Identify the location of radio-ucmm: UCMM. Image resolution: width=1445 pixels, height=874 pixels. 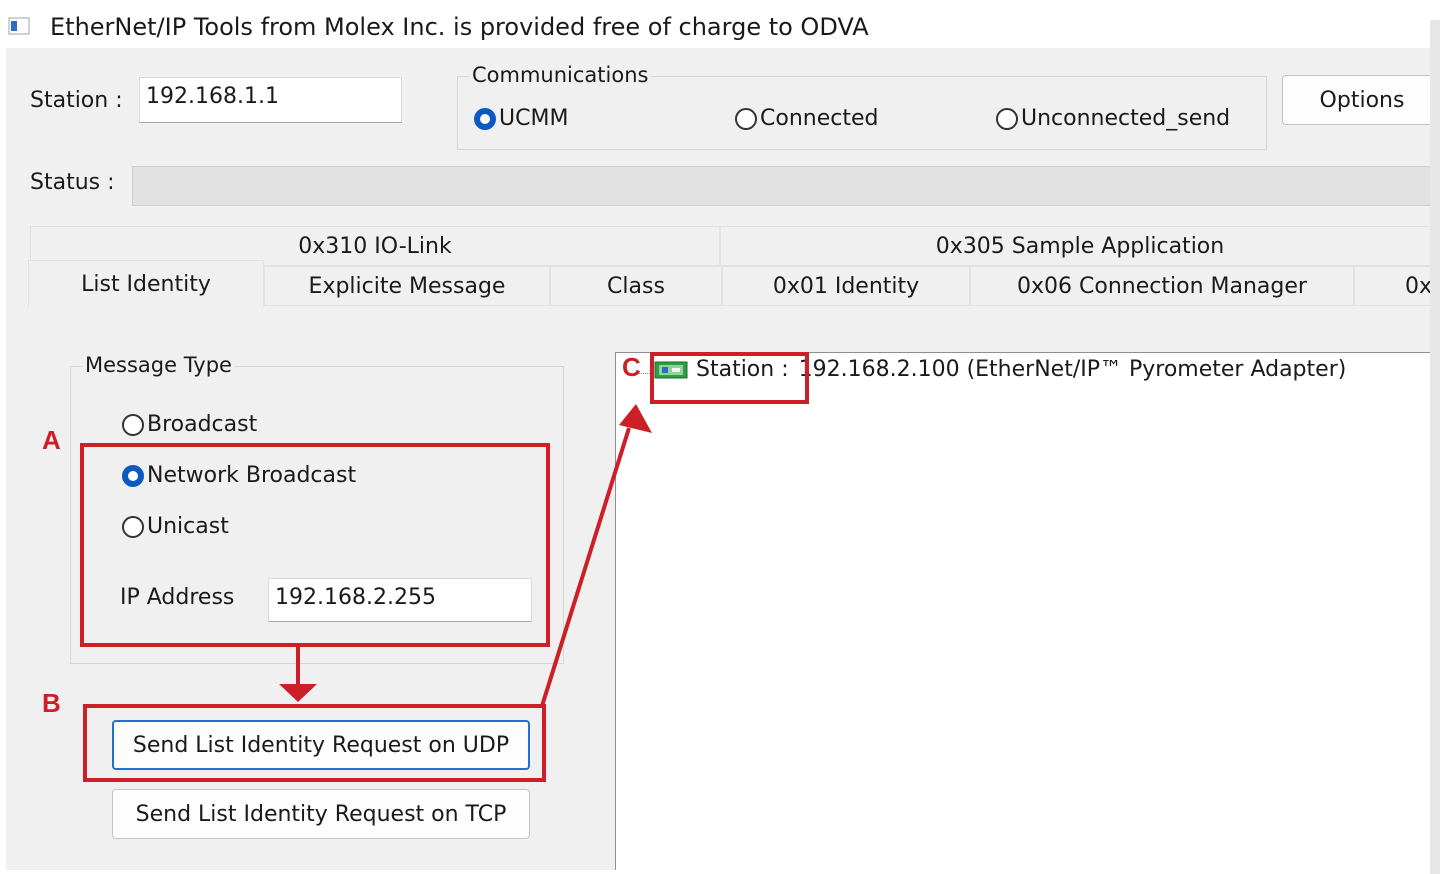
(521, 118).